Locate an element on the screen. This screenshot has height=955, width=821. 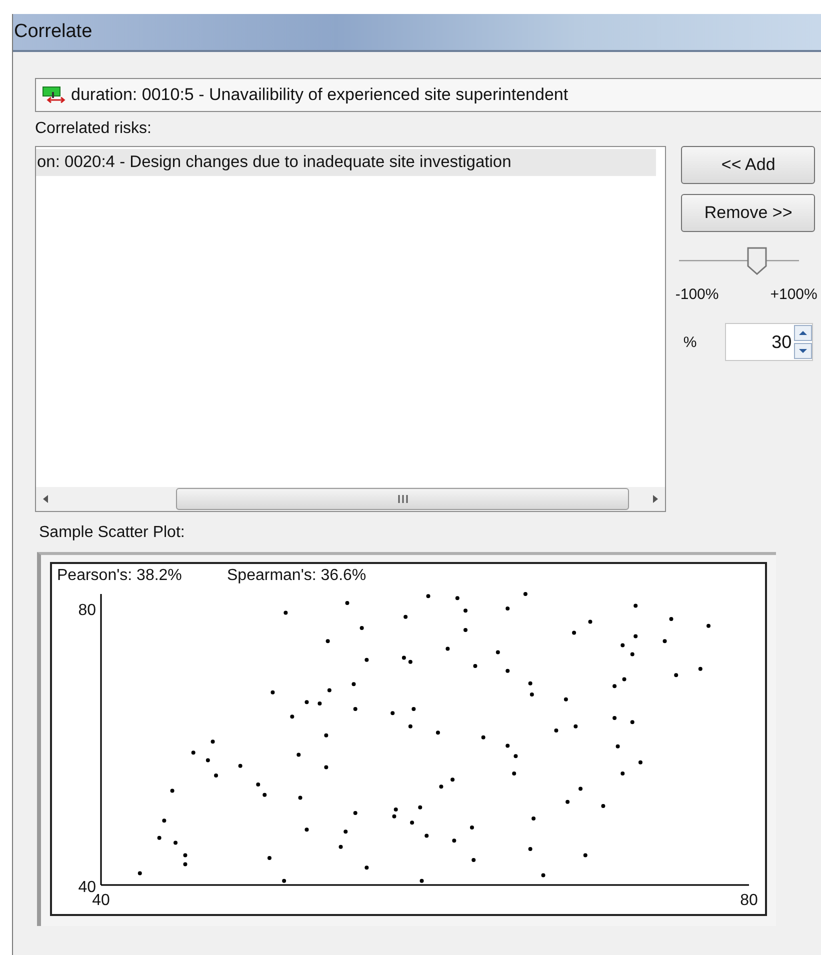
window-title: Correlate is located at coordinates (52, 32).